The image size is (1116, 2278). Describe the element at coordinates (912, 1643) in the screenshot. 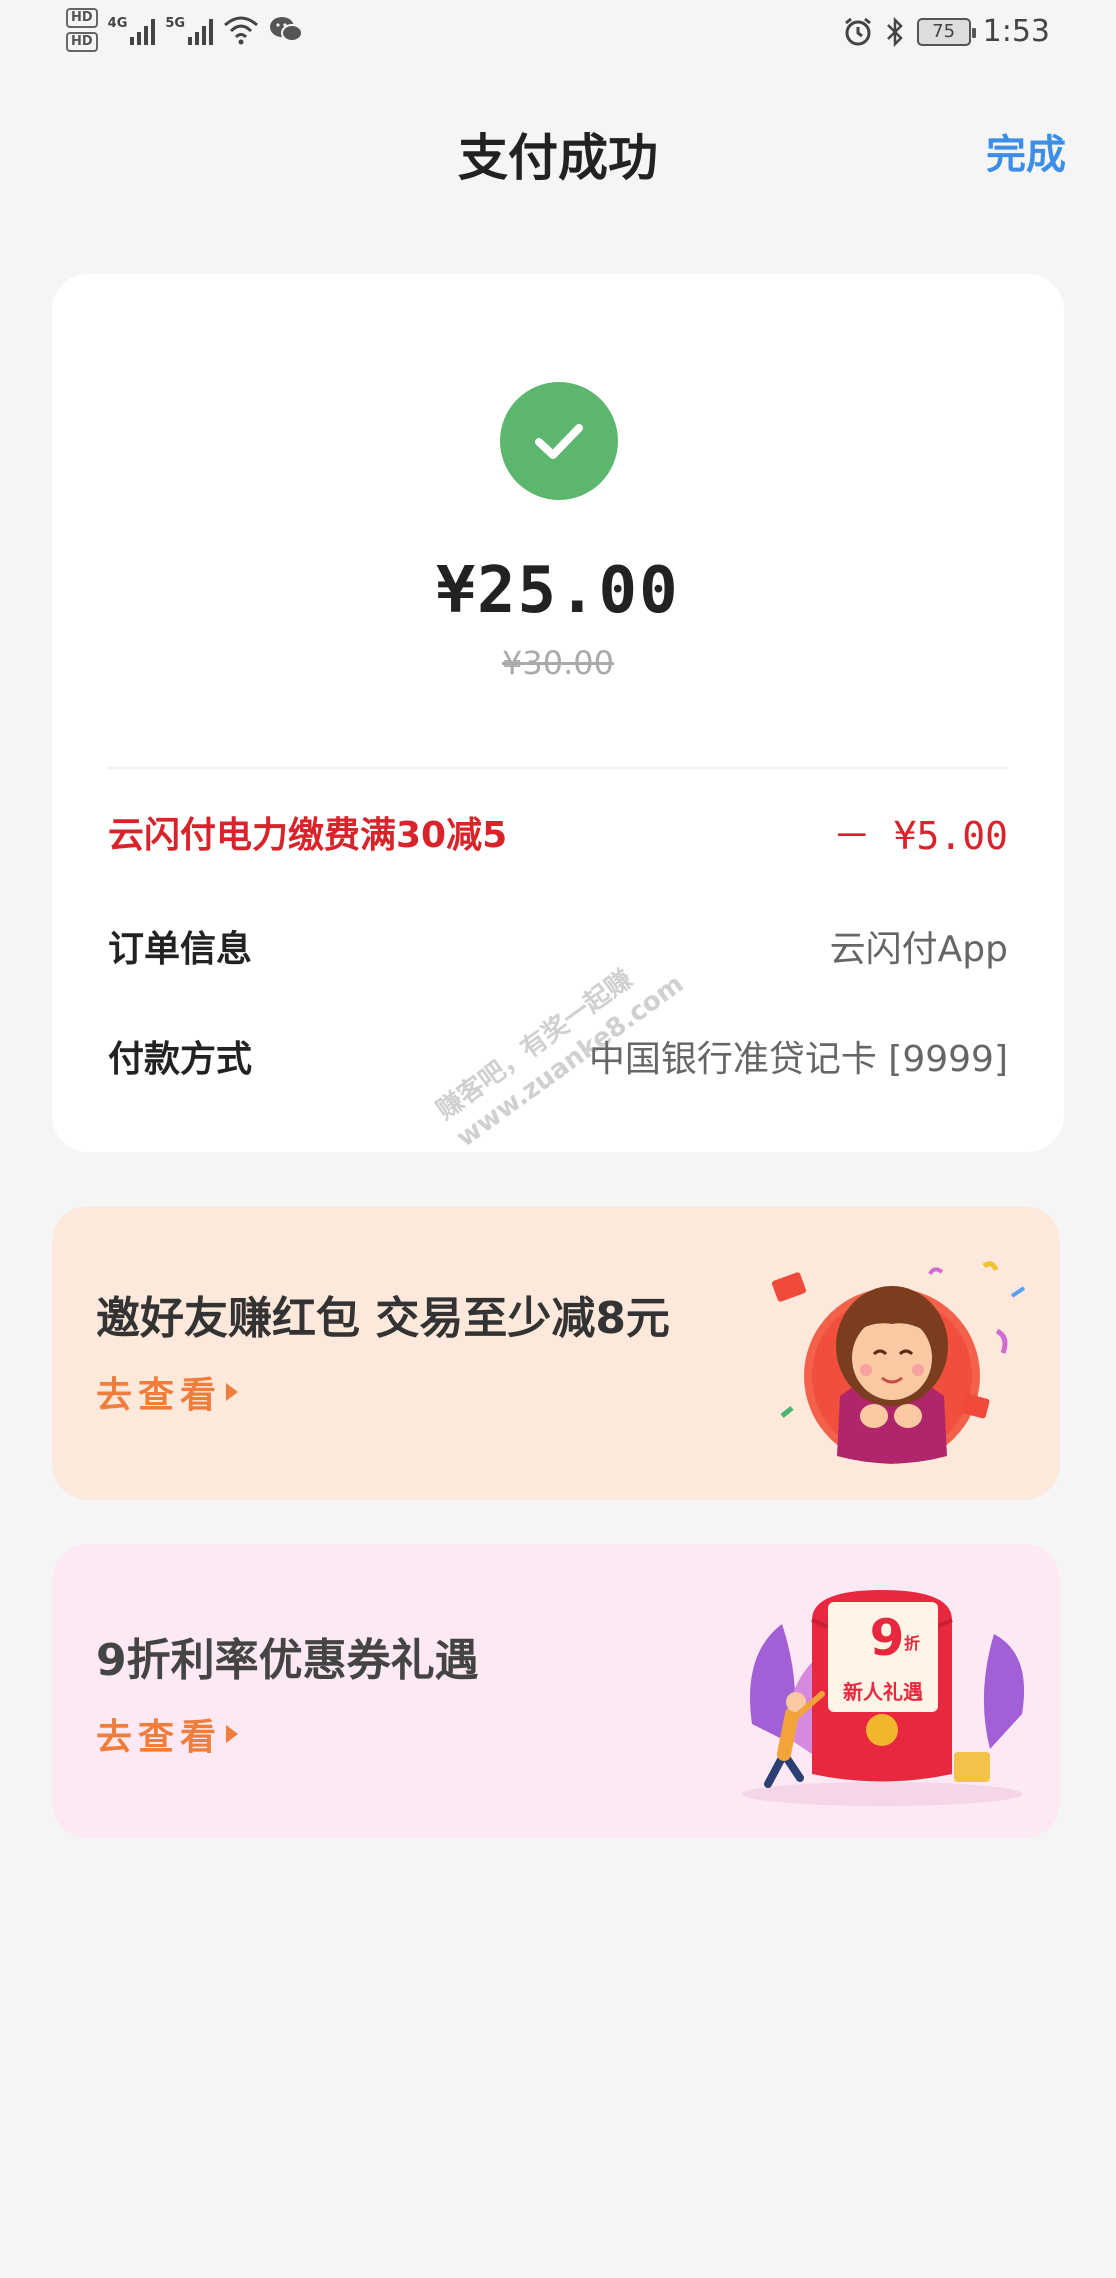

I see `discount-badge-unit: 折` at that location.